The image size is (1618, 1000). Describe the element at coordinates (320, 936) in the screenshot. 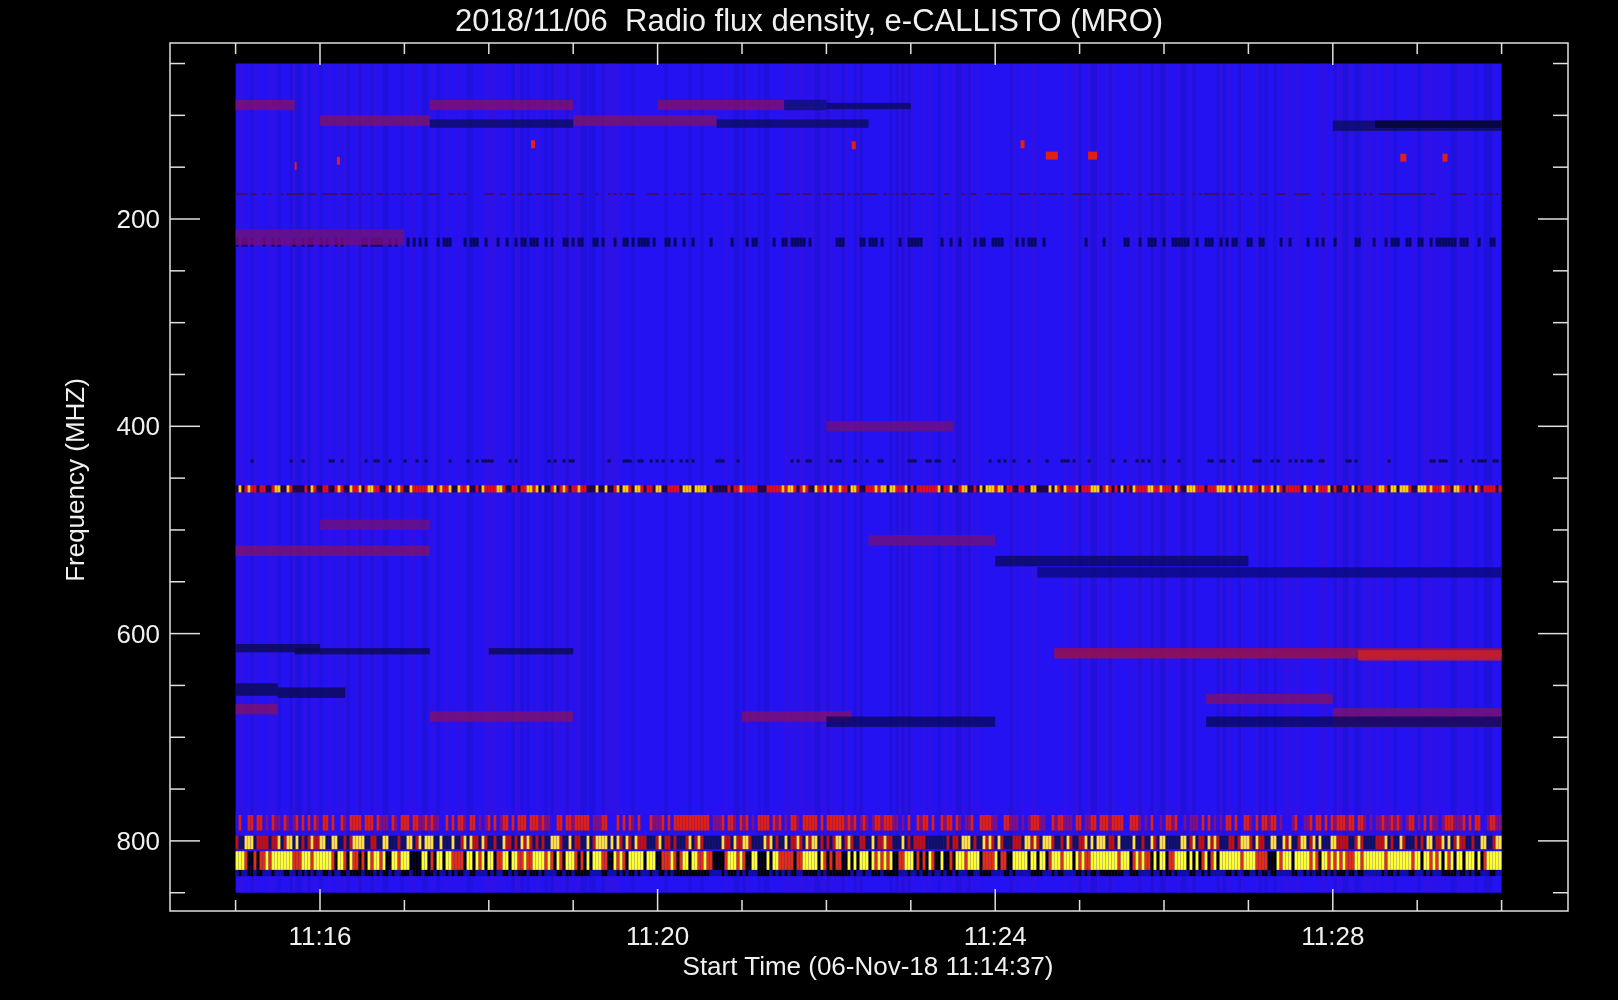

I see `x-tick-label: 11:16` at that location.